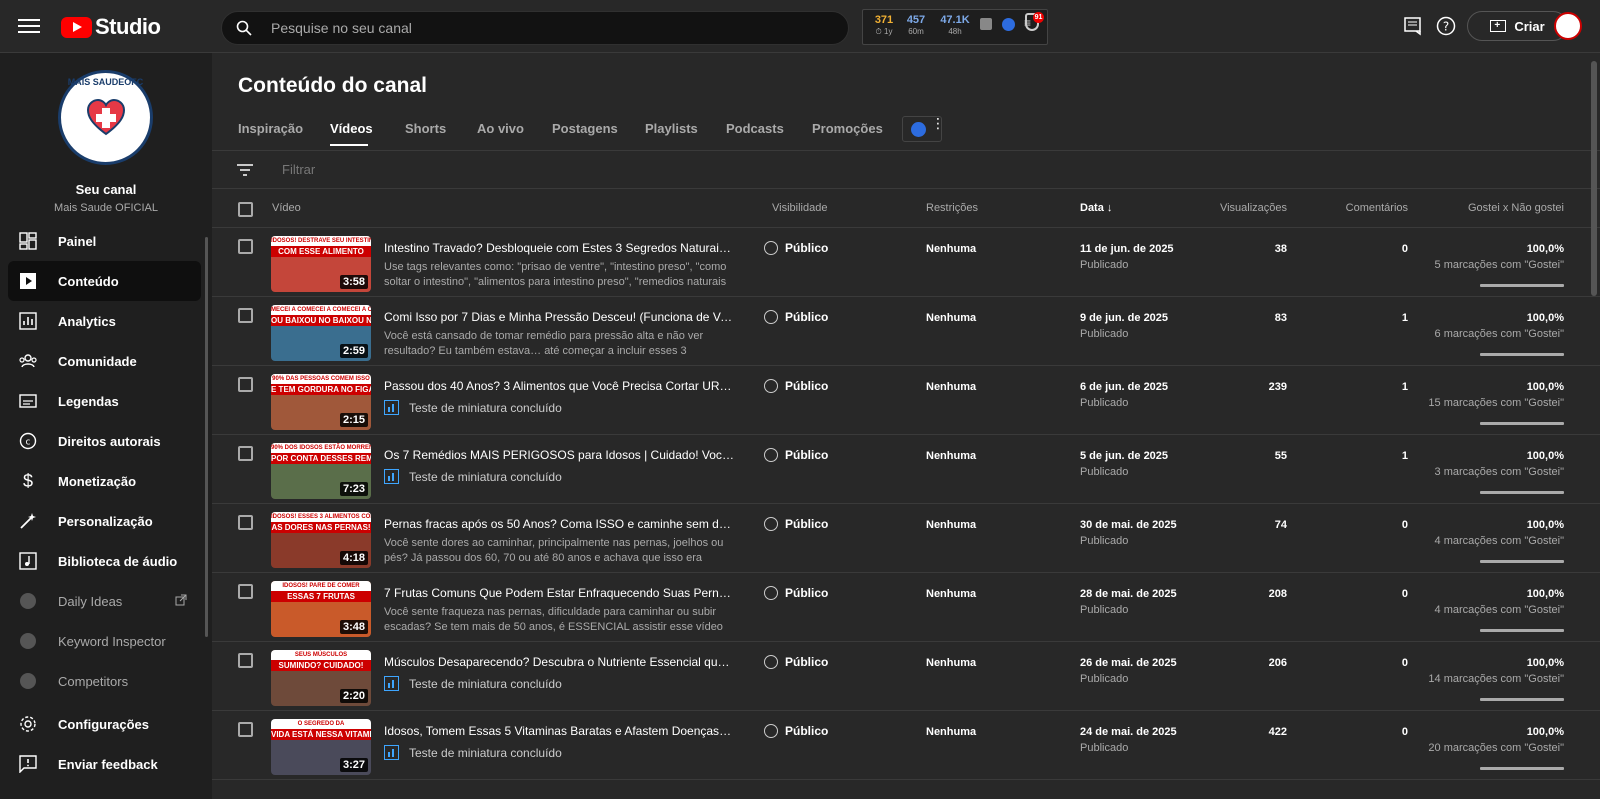 This screenshot has height=799, width=1600. What do you see at coordinates (425, 128) in the screenshot?
I see `tab-shorts: Shorts` at bounding box center [425, 128].